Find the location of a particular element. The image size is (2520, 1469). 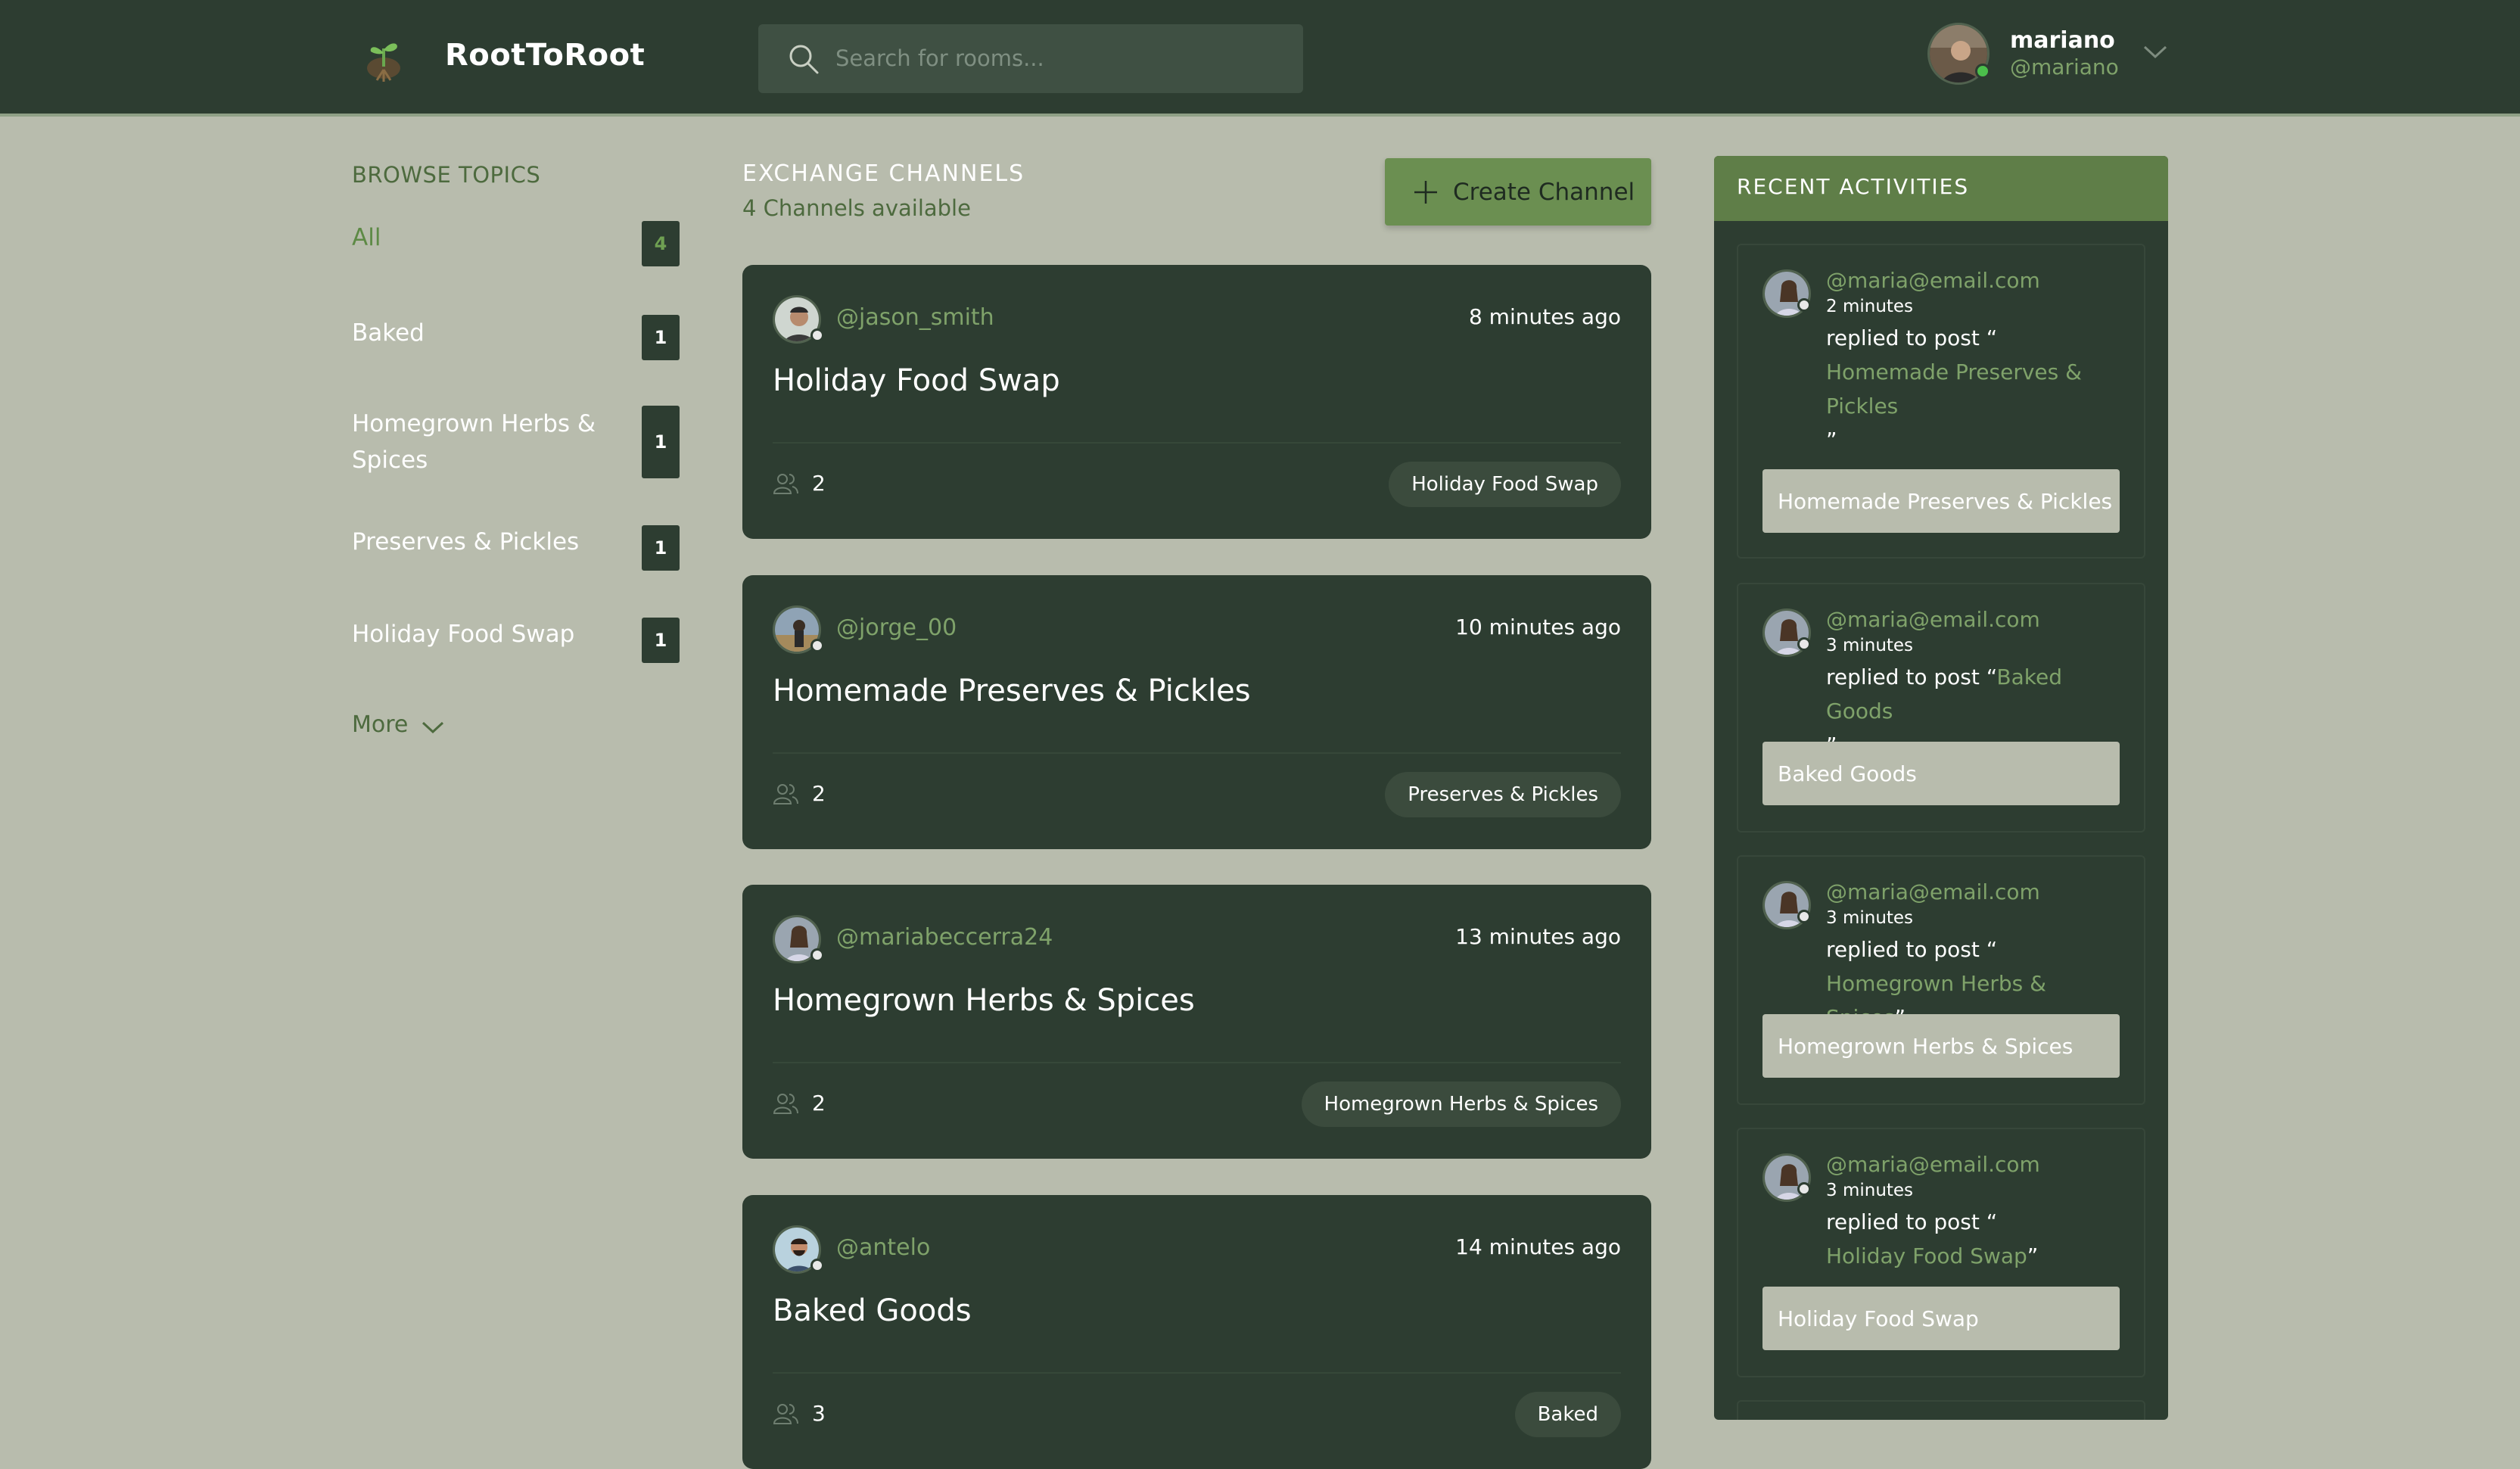

topic-tag: Homegrown Herbs & Spices is located at coordinates (1461, 1104).